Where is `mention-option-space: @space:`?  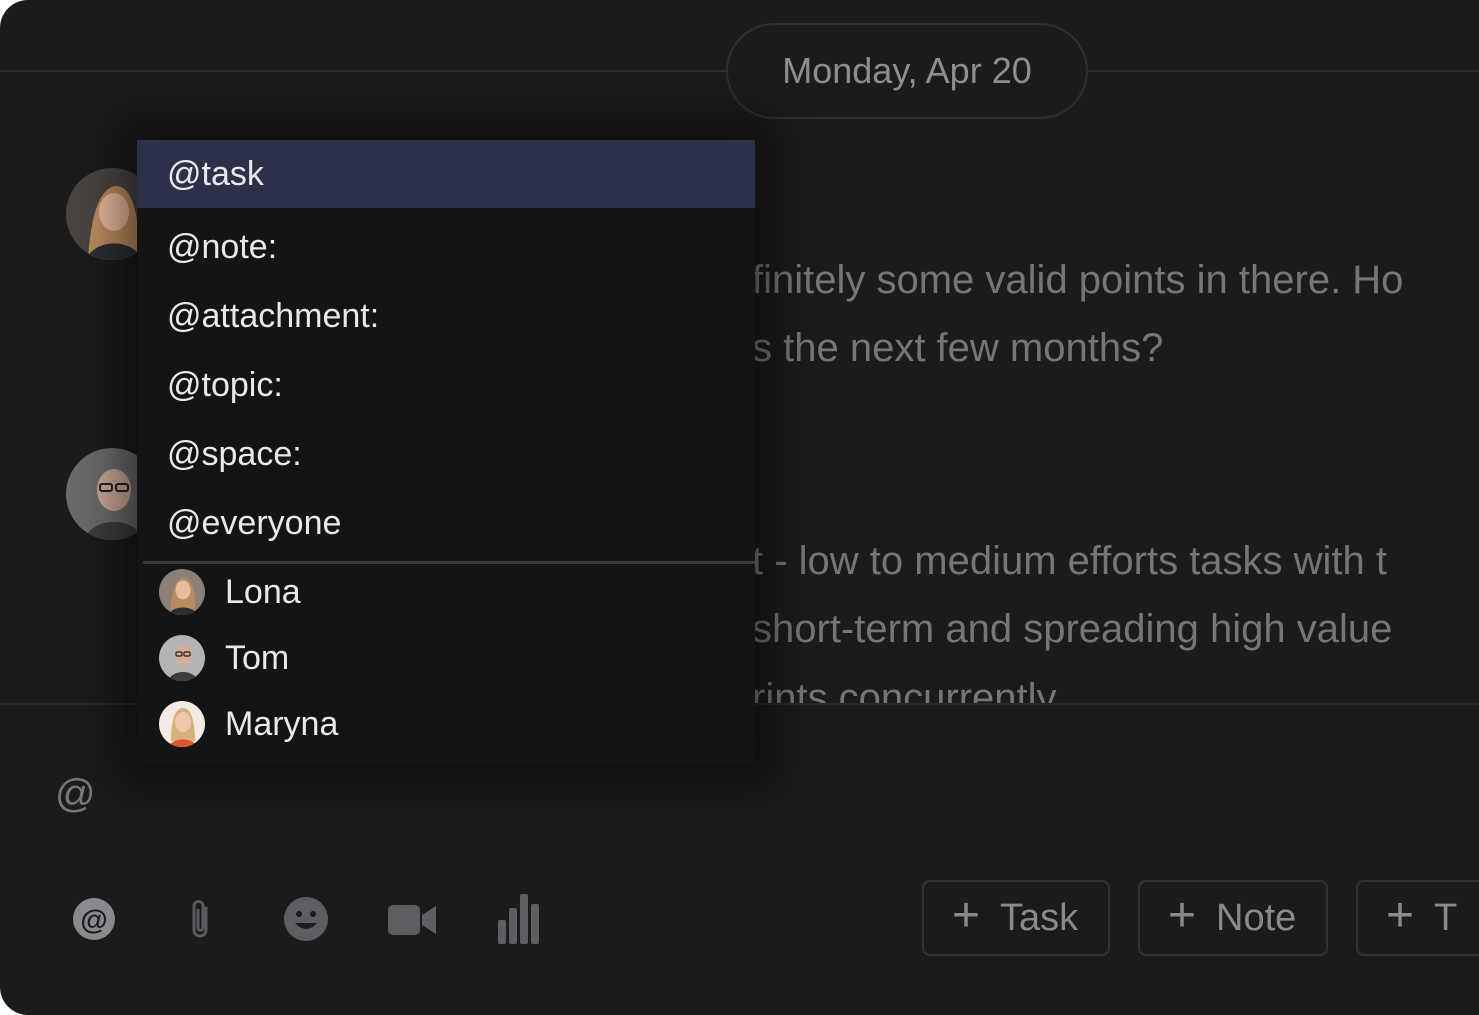
mention-option-space: @space: is located at coordinates (446, 454).